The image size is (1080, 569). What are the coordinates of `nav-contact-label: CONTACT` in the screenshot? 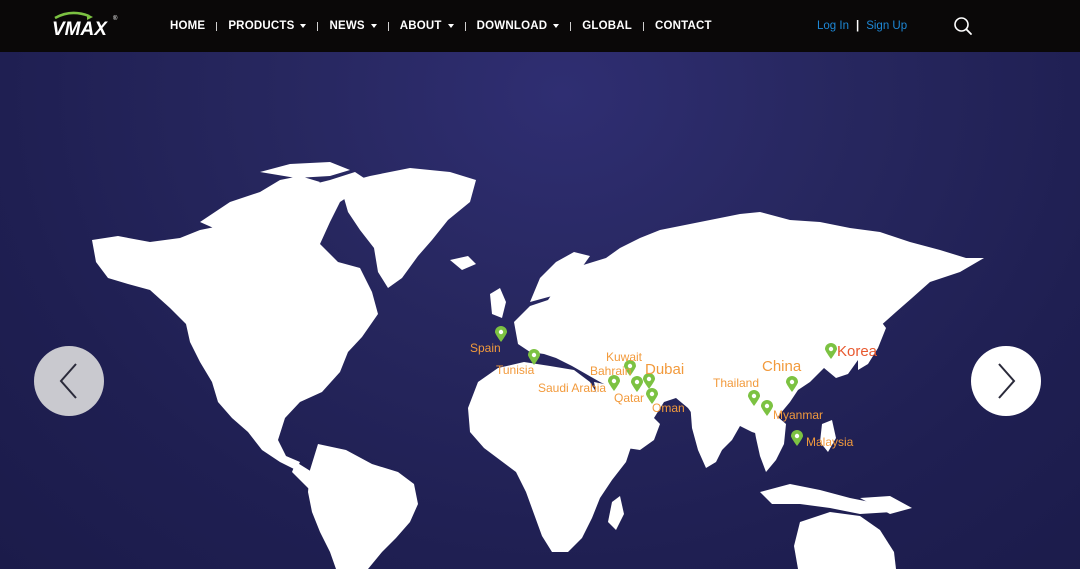 It's located at (683, 26).